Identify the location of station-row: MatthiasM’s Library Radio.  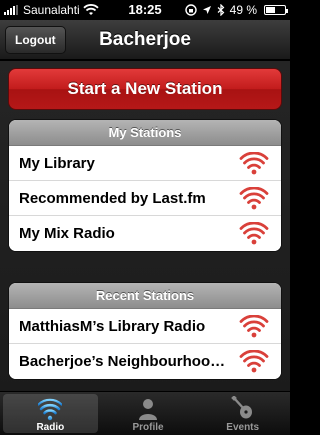
(145, 326).